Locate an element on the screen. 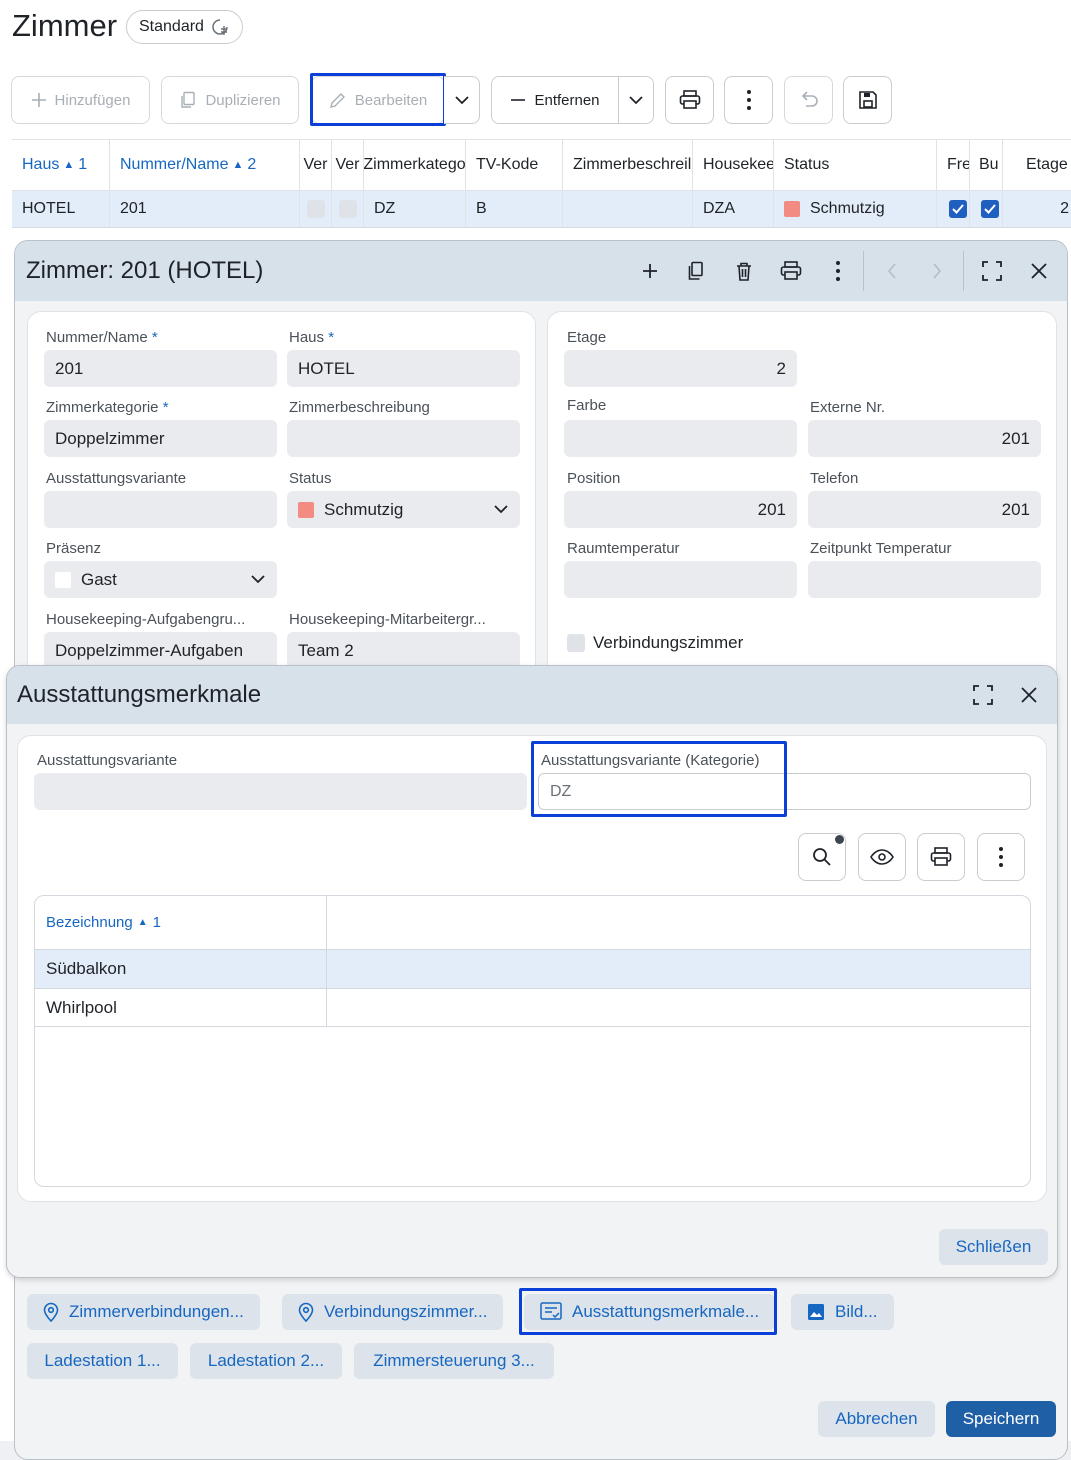  kategorie-field: Doppelzimmer is located at coordinates (160, 438).